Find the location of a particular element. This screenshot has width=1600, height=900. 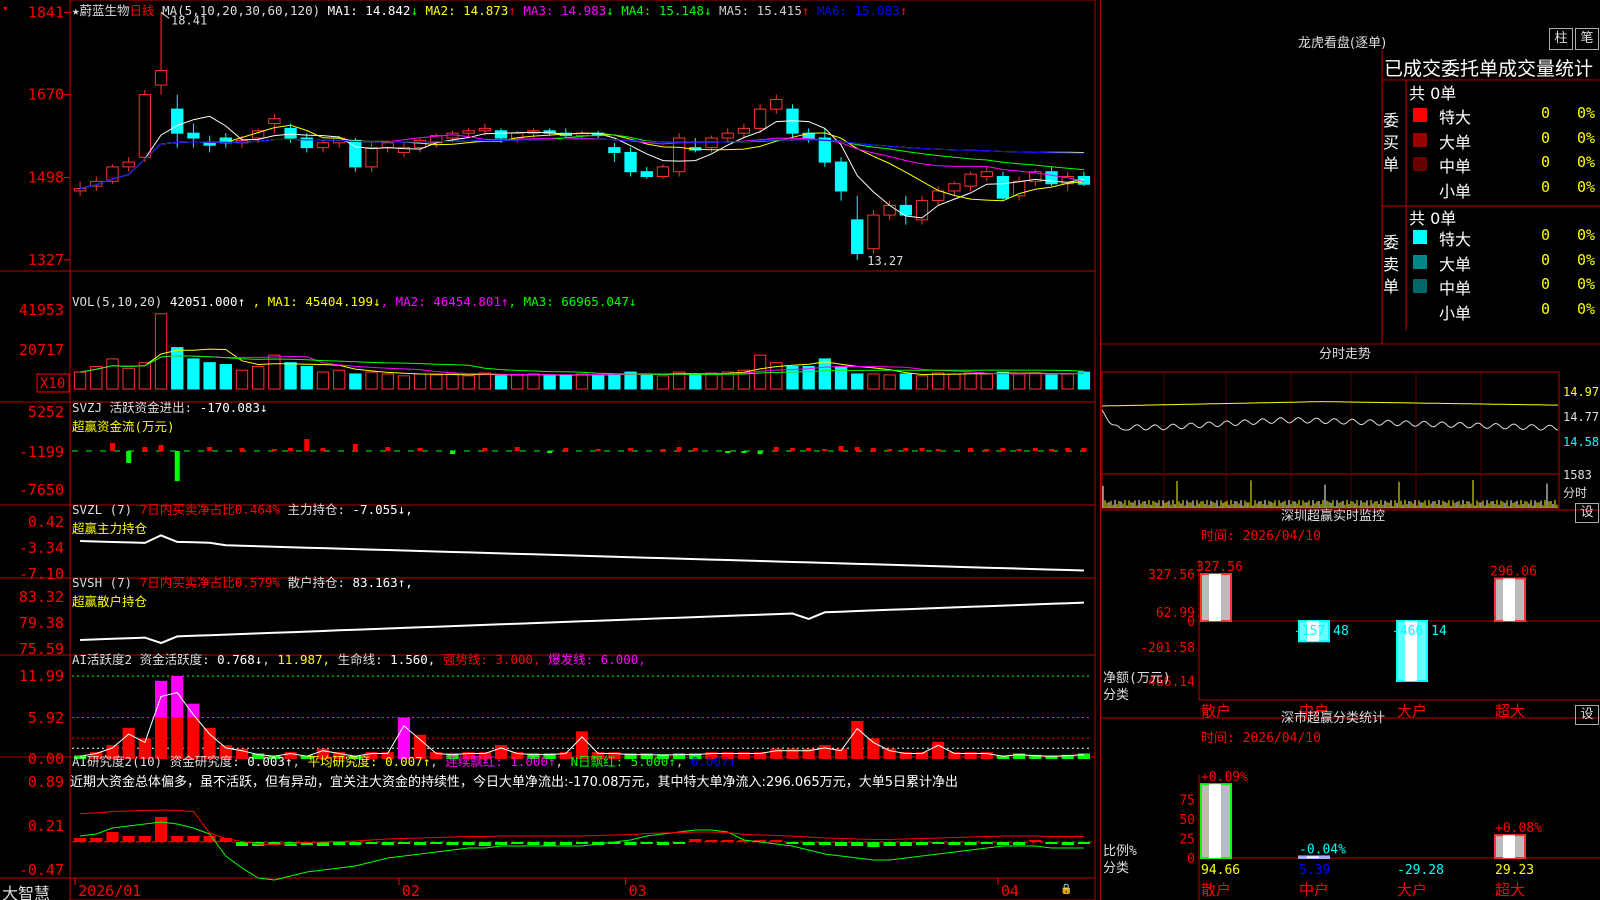

classify-settings-button: 设 is located at coordinates (1587, 715).